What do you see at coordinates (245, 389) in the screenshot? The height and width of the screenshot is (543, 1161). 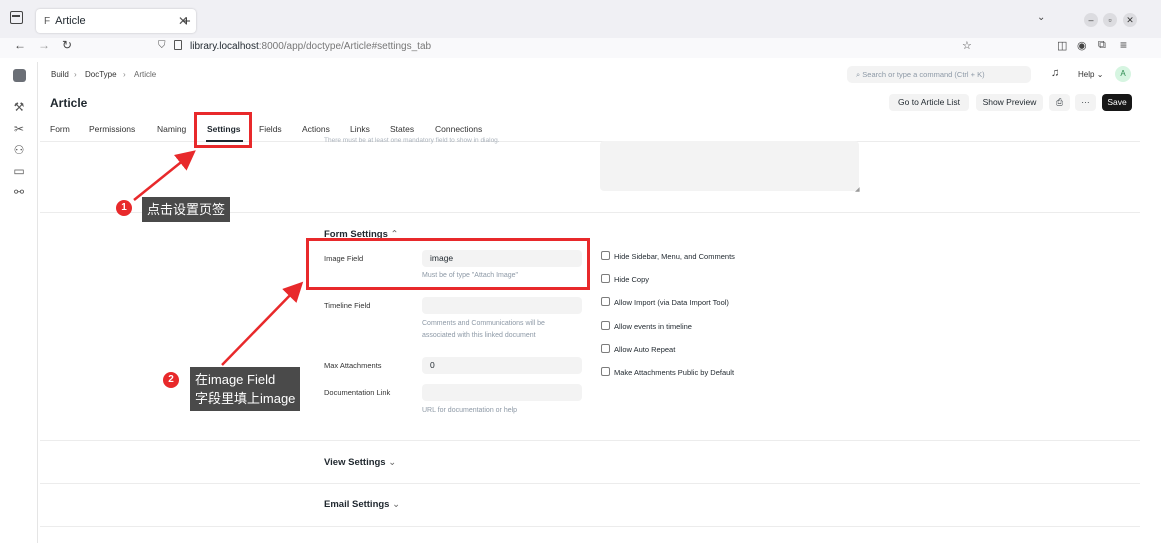 I see `step-2-callout: 在image Field 字段里填上image` at bounding box center [245, 389].